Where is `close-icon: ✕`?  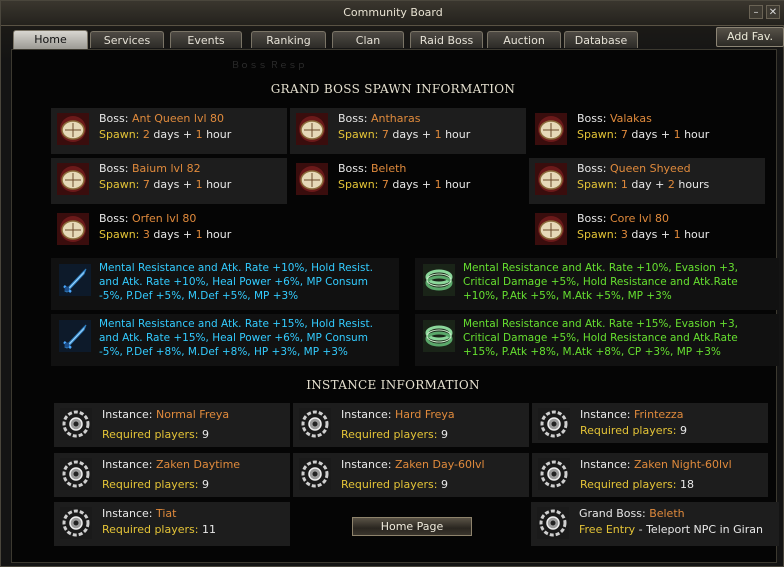
close-icon: ✕ is located at coordinates (773, 12).